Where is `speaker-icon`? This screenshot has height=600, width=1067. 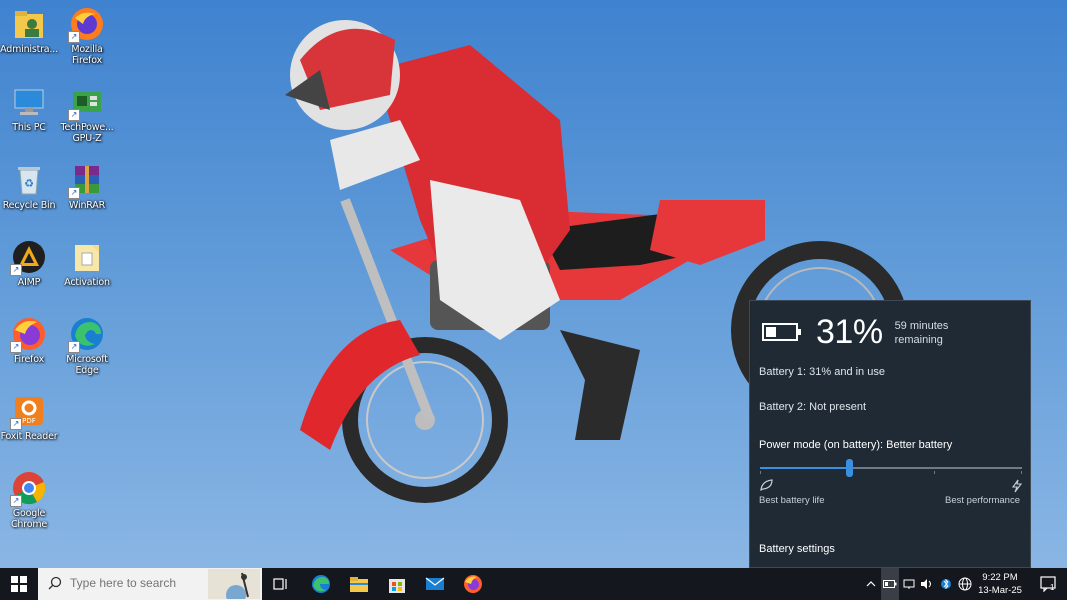
speaker-icon is located at coordinates (926, 584).